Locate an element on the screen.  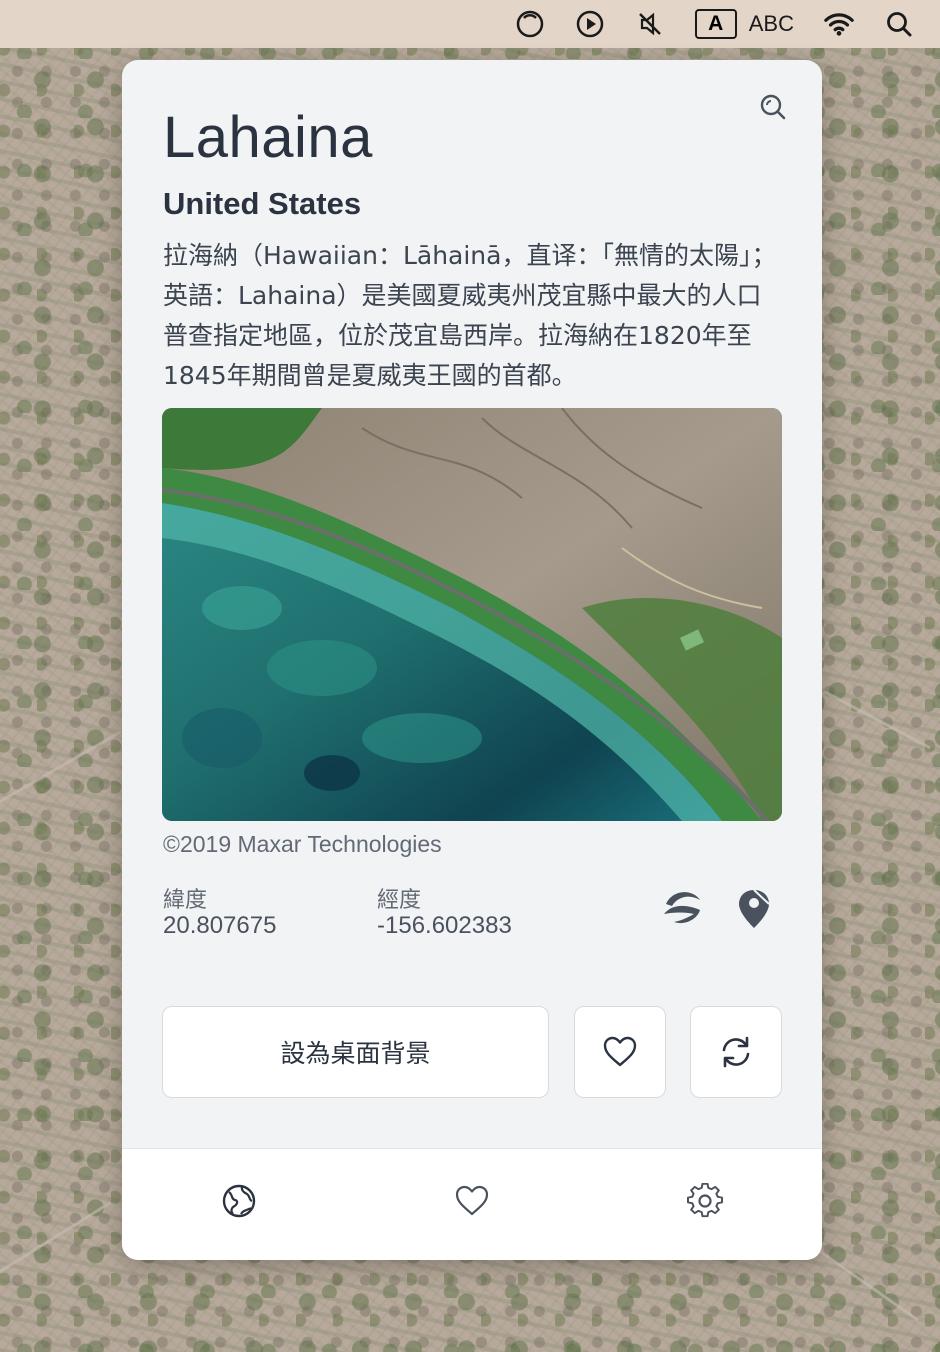
gear-icon is located at coordinates (705, 1200).